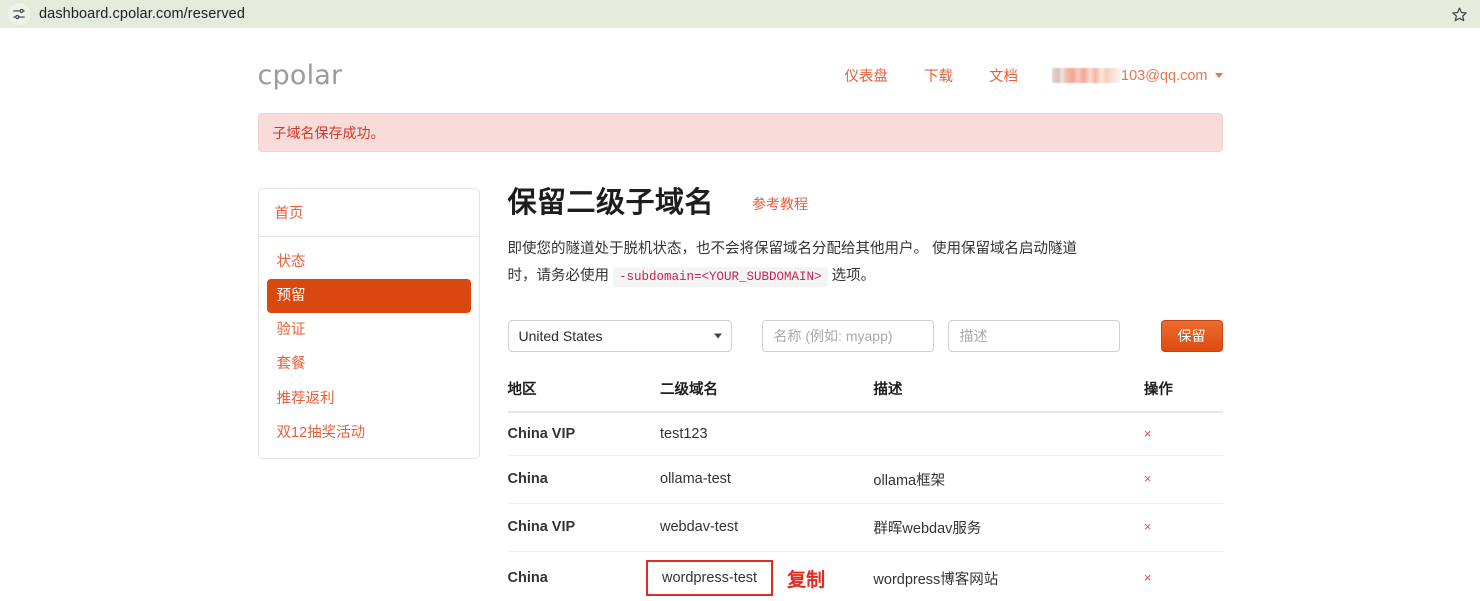  I want to click on reserve-save-button: 保留, so click(1191, 335).